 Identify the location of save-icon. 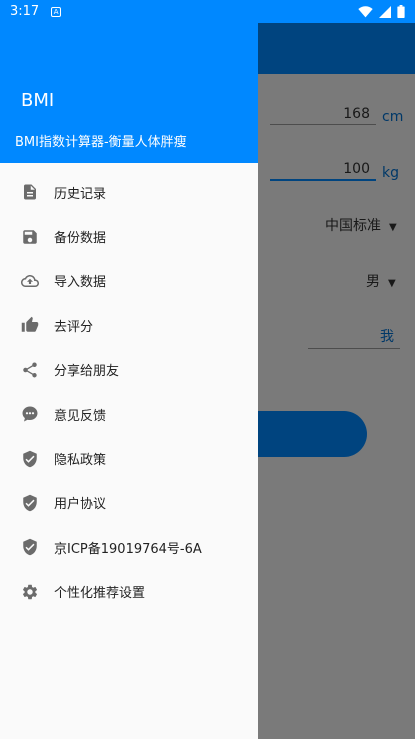
(30, 237).